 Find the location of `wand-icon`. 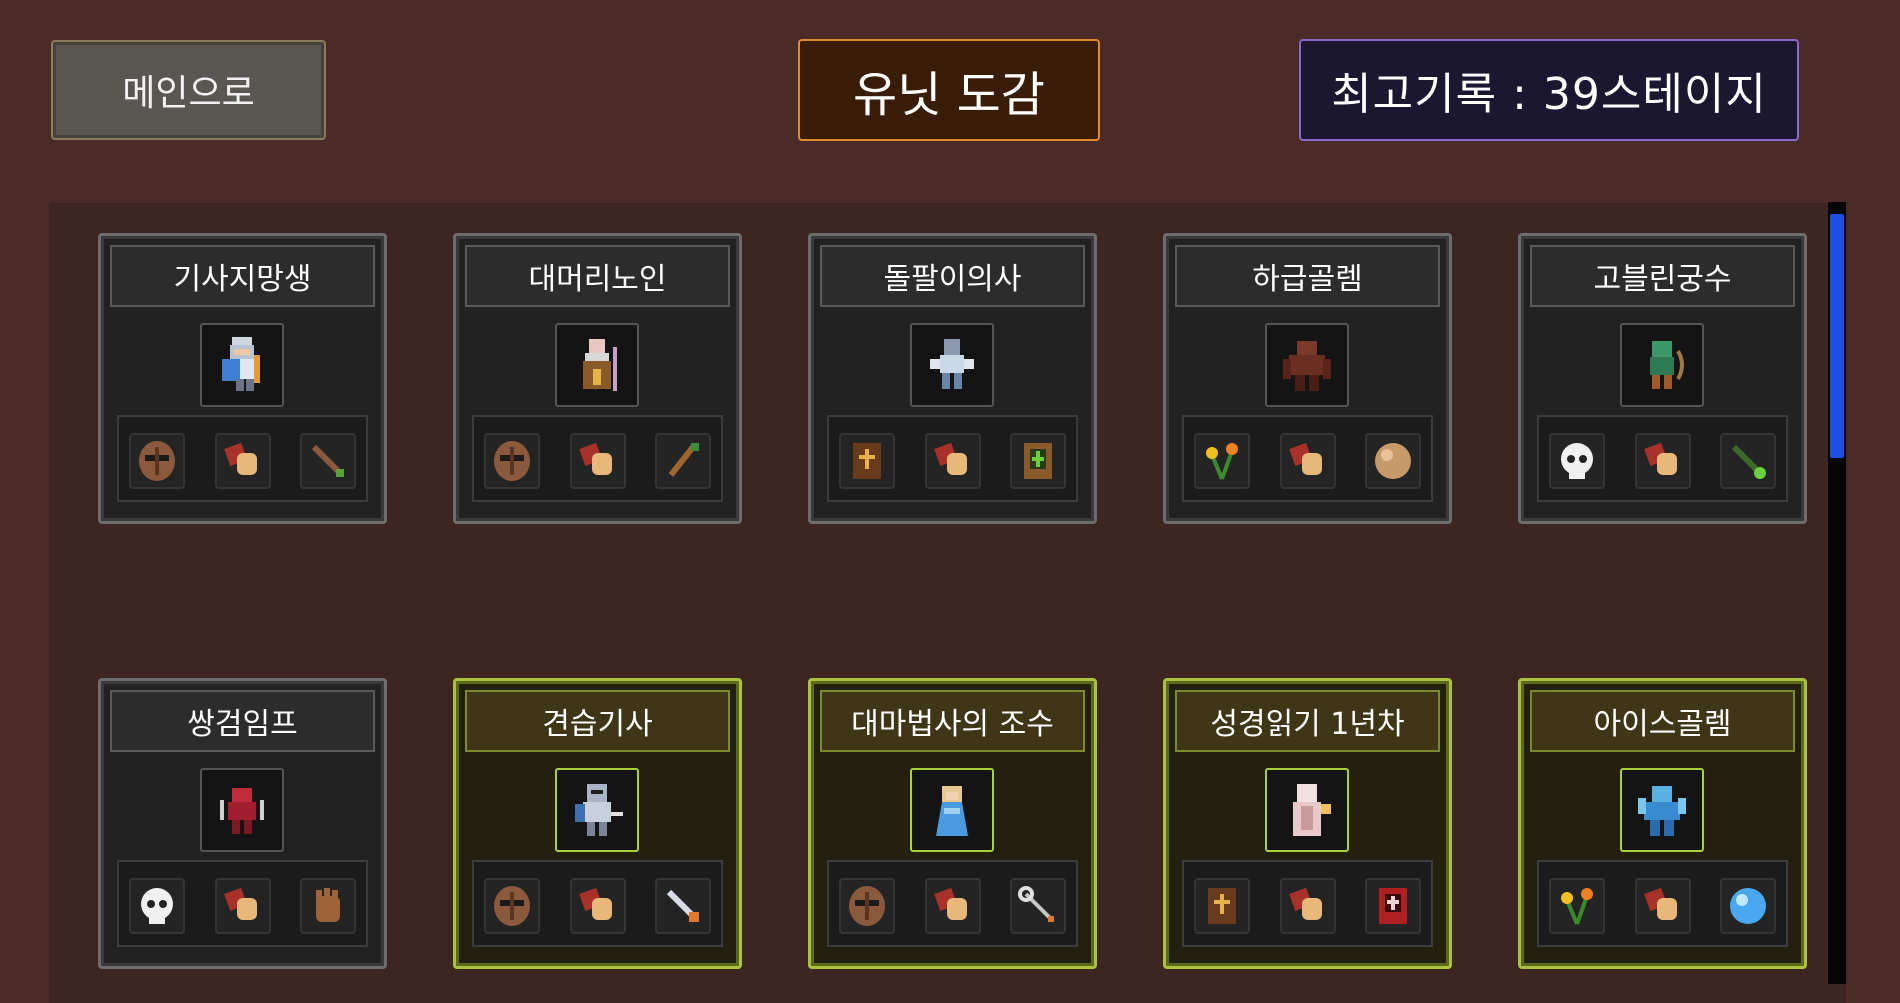

wand-icon is located at coordinates (1748, 461).